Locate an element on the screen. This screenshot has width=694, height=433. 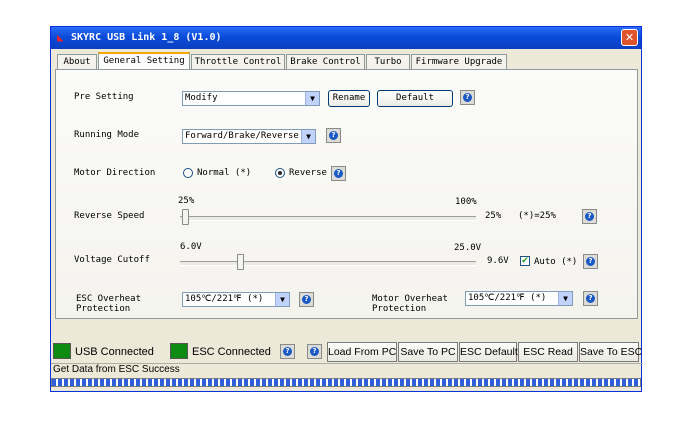
tab-about: About is located at coordinates (77, 61).